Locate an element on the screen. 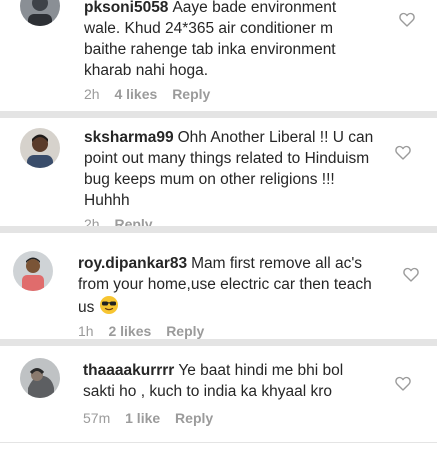 The image size is (437, 450). comment-username: roy.dipankar83 is located at coordinates (132, 263).